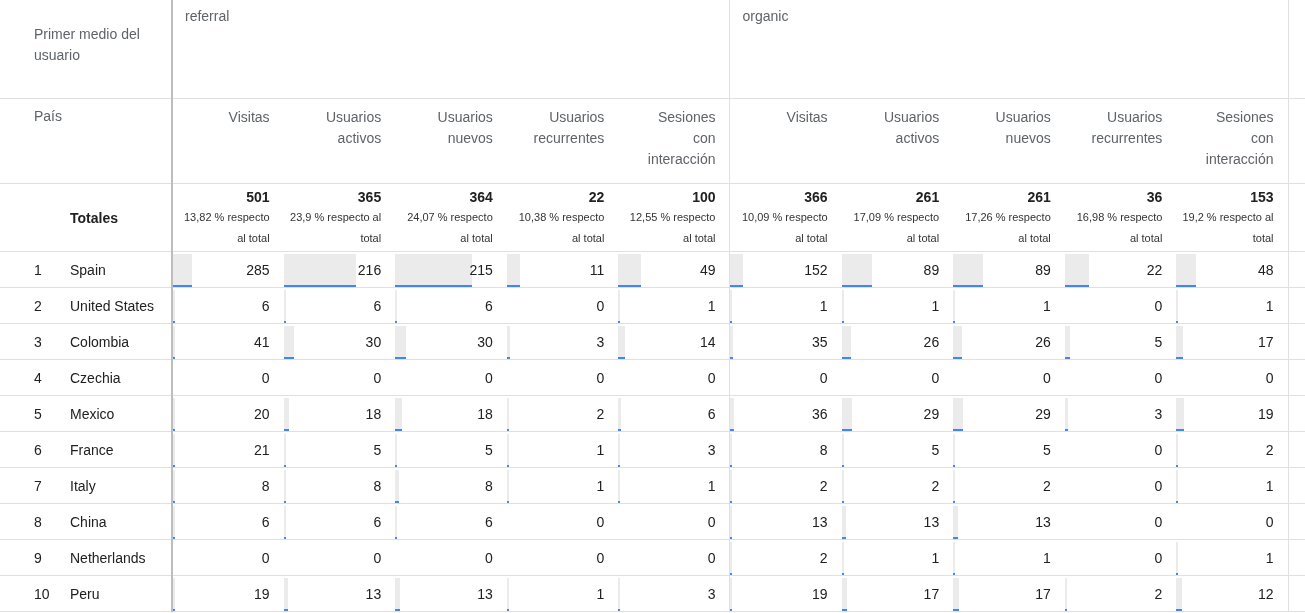 Image resolution: width=1305 pixels, height=613 pixels. Describe the element at coordinates (42, 593) in the screenshot. I see `row-number: 10` at that location.